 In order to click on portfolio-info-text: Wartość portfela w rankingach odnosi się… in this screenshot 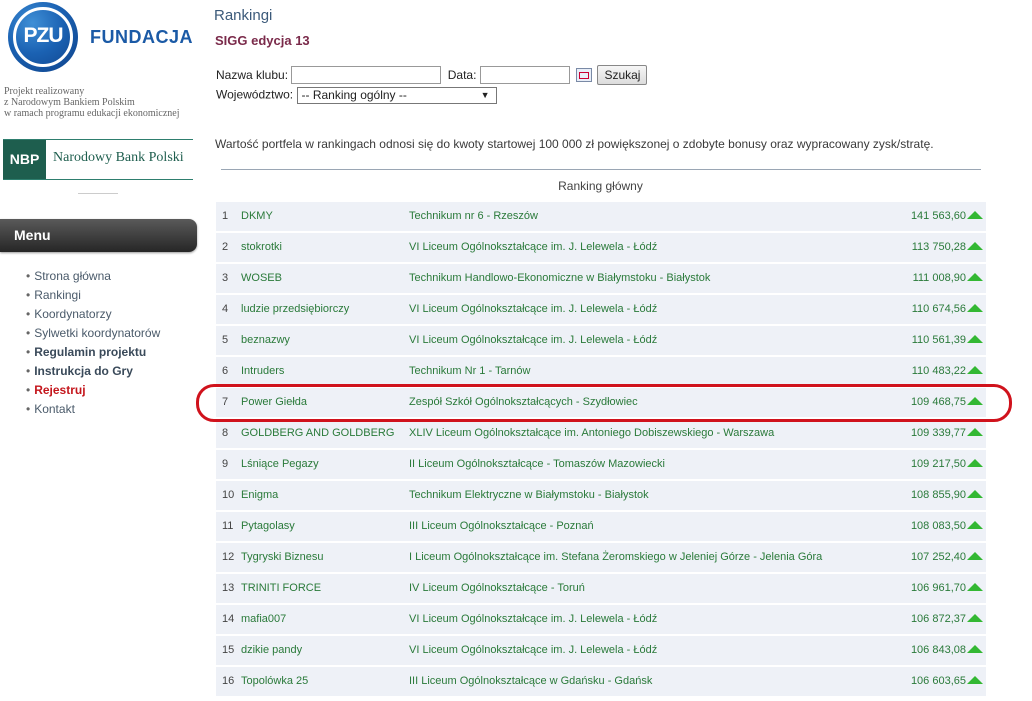, I will do `click(574, 144)`.